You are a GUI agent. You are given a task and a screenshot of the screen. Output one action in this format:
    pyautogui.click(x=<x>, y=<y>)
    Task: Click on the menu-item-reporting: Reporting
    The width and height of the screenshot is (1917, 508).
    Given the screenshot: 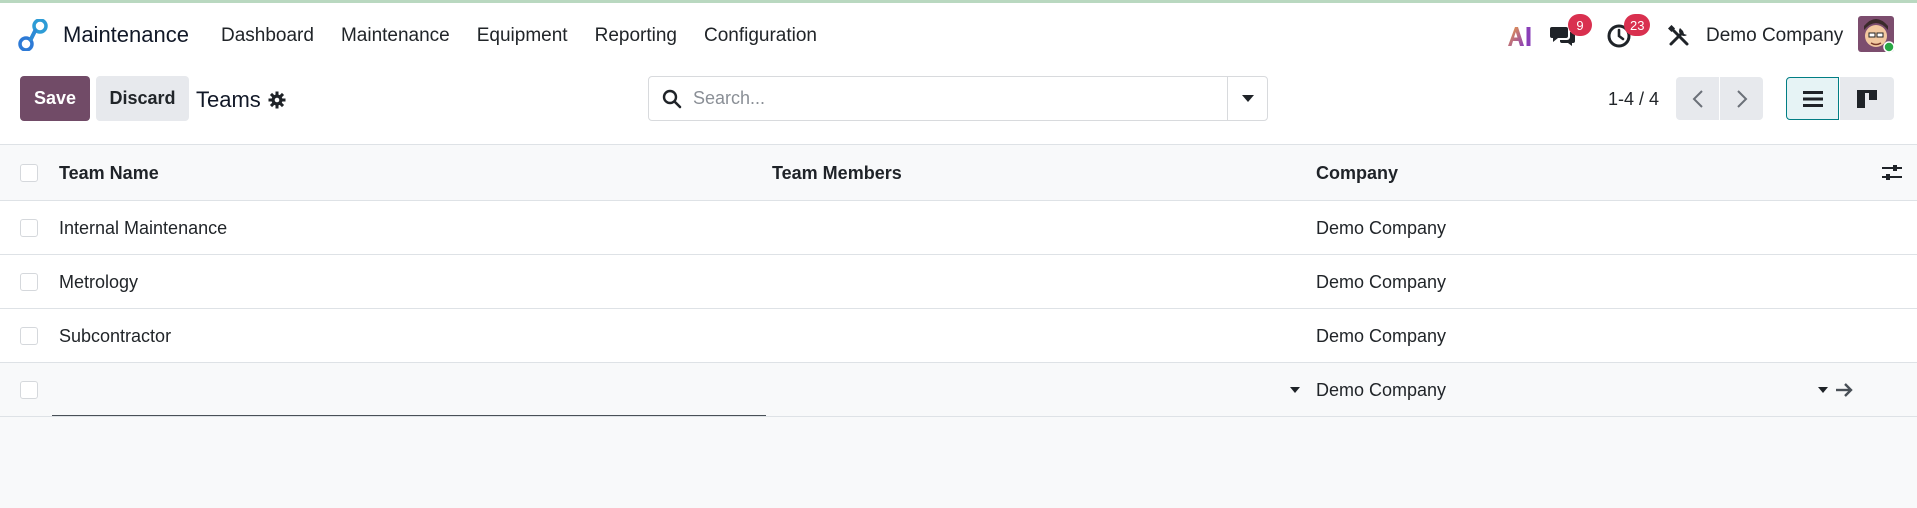 What is the action you would take?
    pyautogui.click(x=636, y=36)
    